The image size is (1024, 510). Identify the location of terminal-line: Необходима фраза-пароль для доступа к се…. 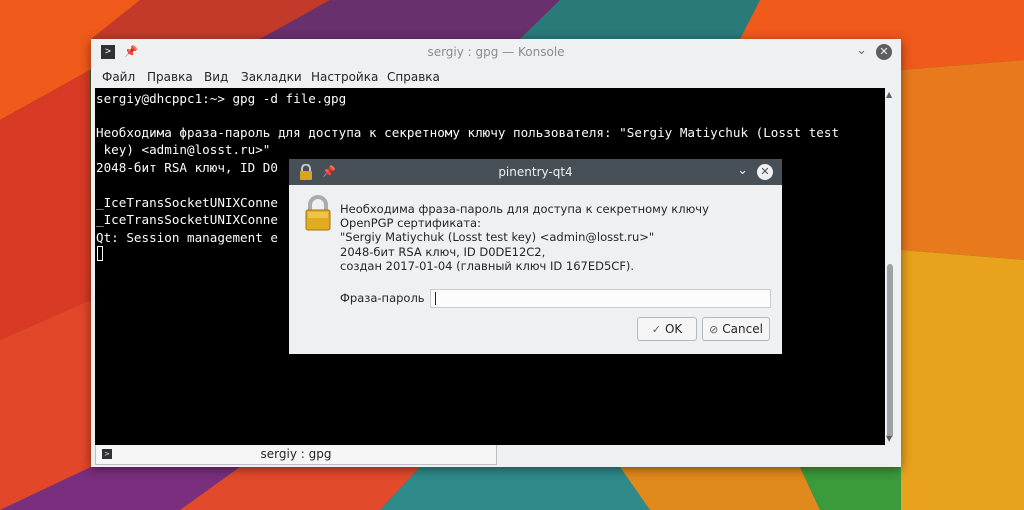
(468, 132).